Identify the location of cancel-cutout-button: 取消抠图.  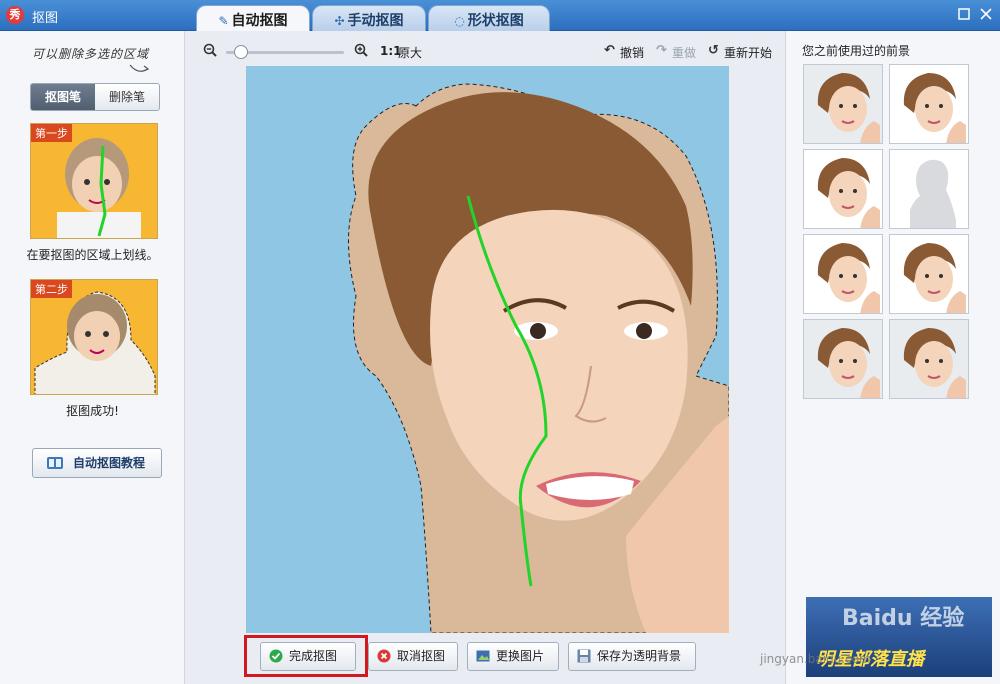
(413, 656).